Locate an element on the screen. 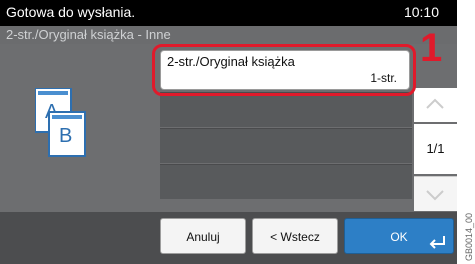  ok-button-label: OK is located at coordinates (399, 237).